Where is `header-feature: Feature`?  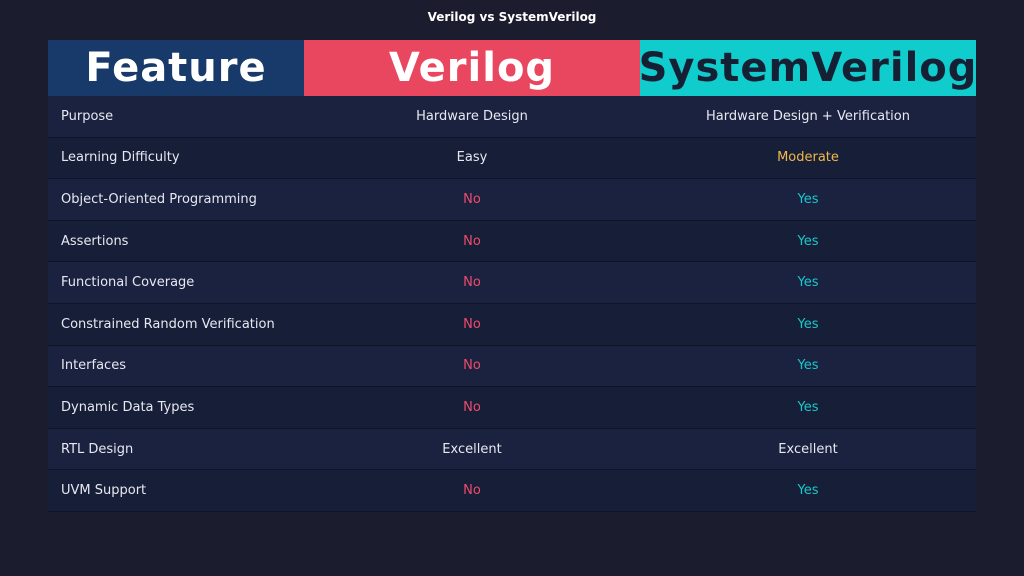
header-feature: Feature is located at coordinates (176, 68).